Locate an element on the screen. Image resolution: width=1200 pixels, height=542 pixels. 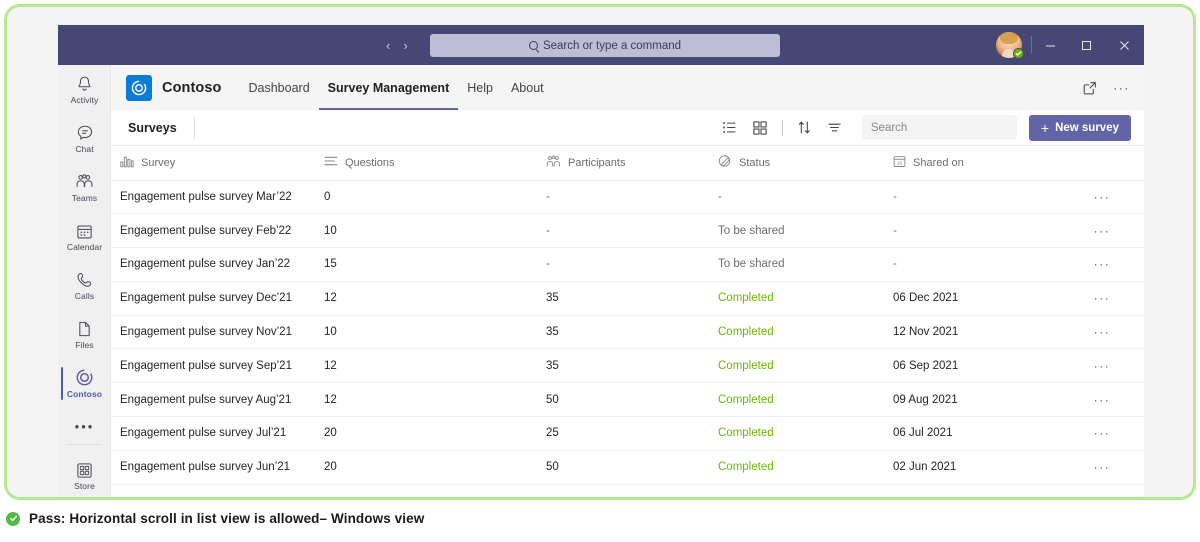
sidebar-item-teams: Teams is located at coordinates (84, 187).